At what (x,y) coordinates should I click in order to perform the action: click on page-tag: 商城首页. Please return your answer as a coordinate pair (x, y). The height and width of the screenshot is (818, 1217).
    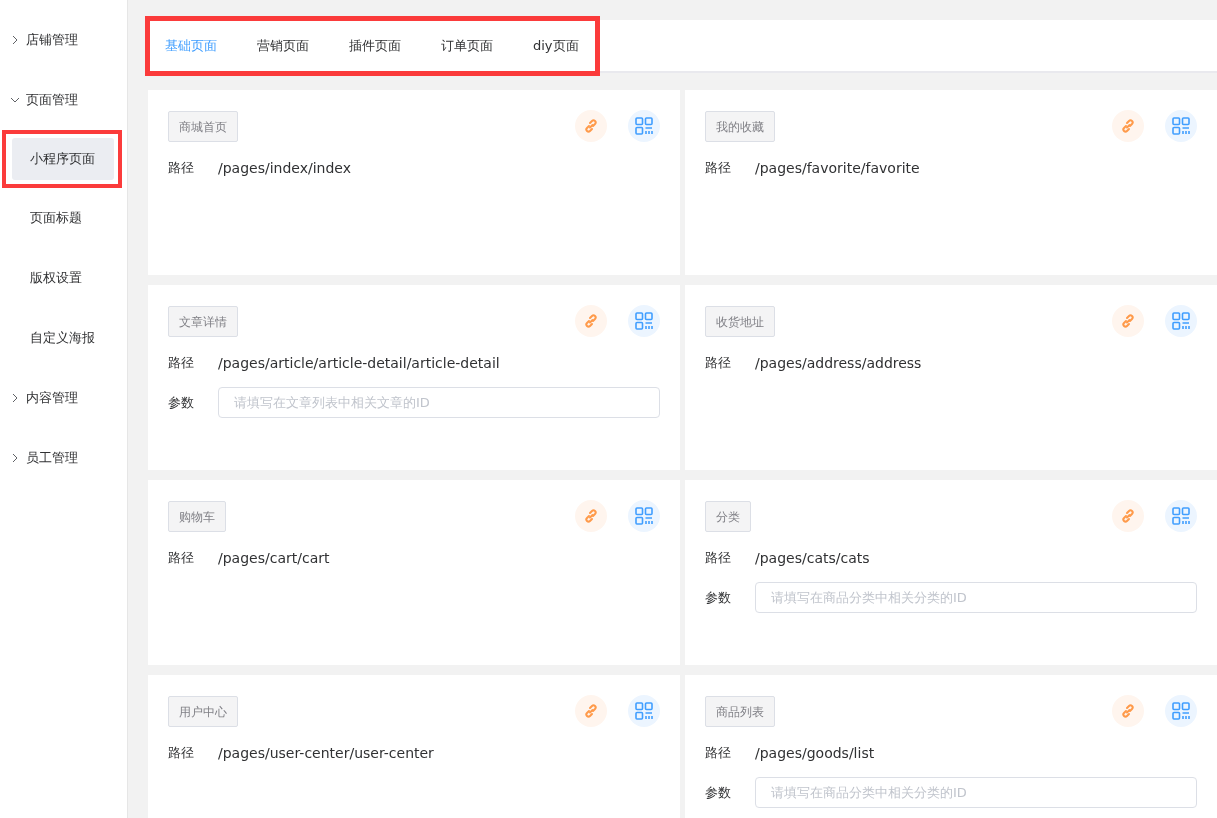
    Looking at the image, I should click on (203, 126).